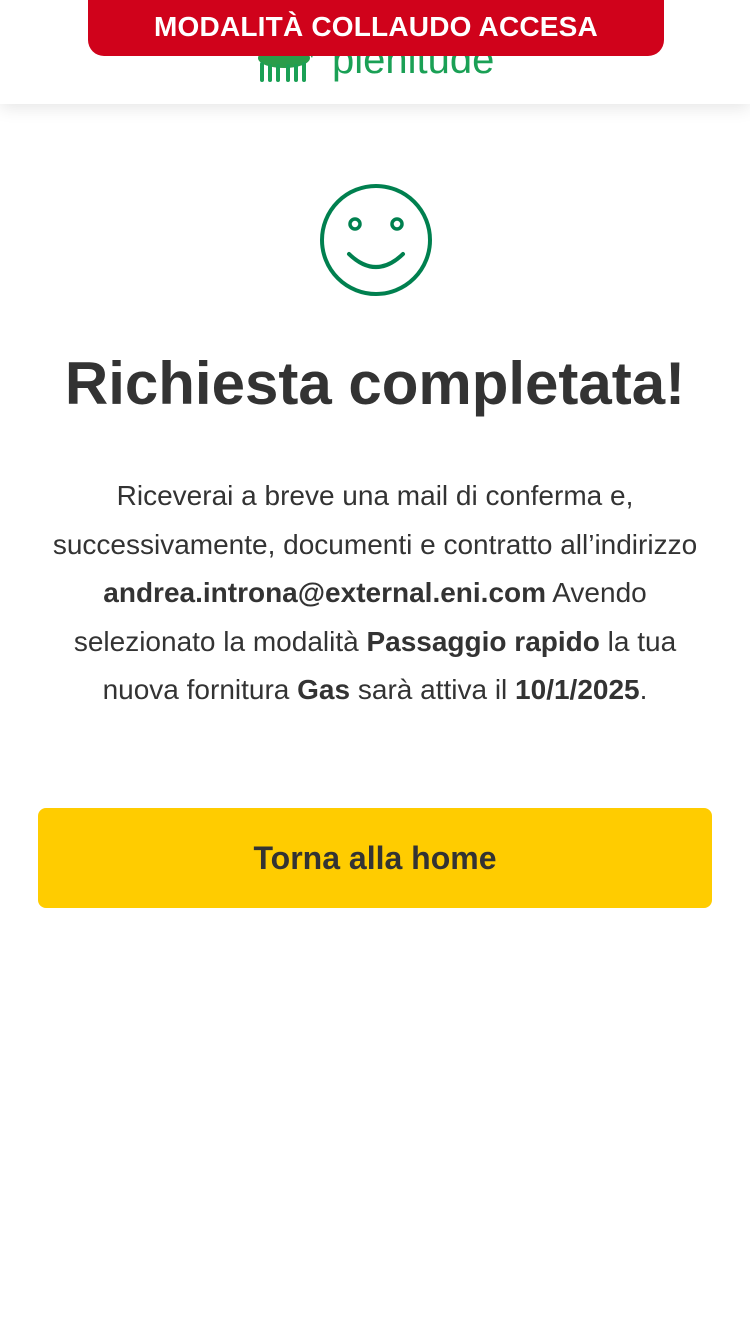  I want to click on test-mode-banner: MODALITÀ COLLAUDO ACCESA, so click(376, 28).